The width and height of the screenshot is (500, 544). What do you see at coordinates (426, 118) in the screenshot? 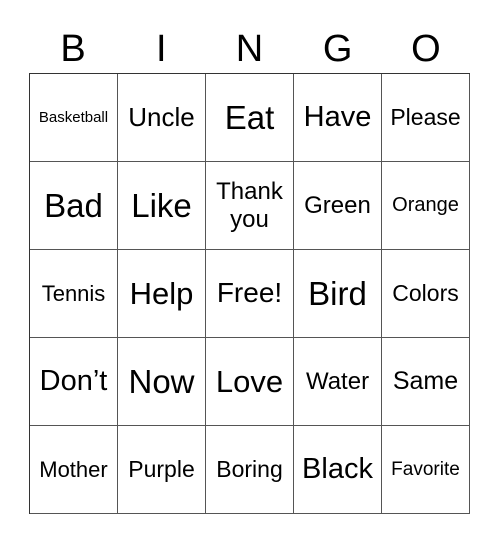
I see `bingo-cell: Please` at bounding box center [426, 118].